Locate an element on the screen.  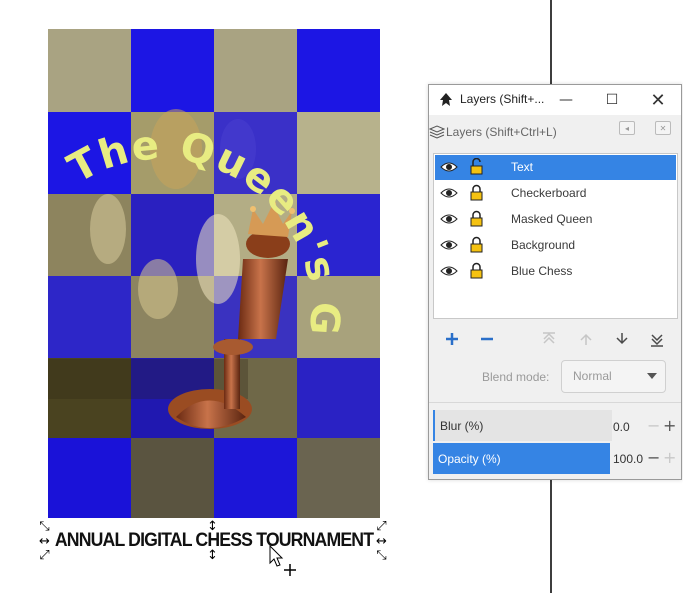
plus-icon is located at coordinates (452, 339).